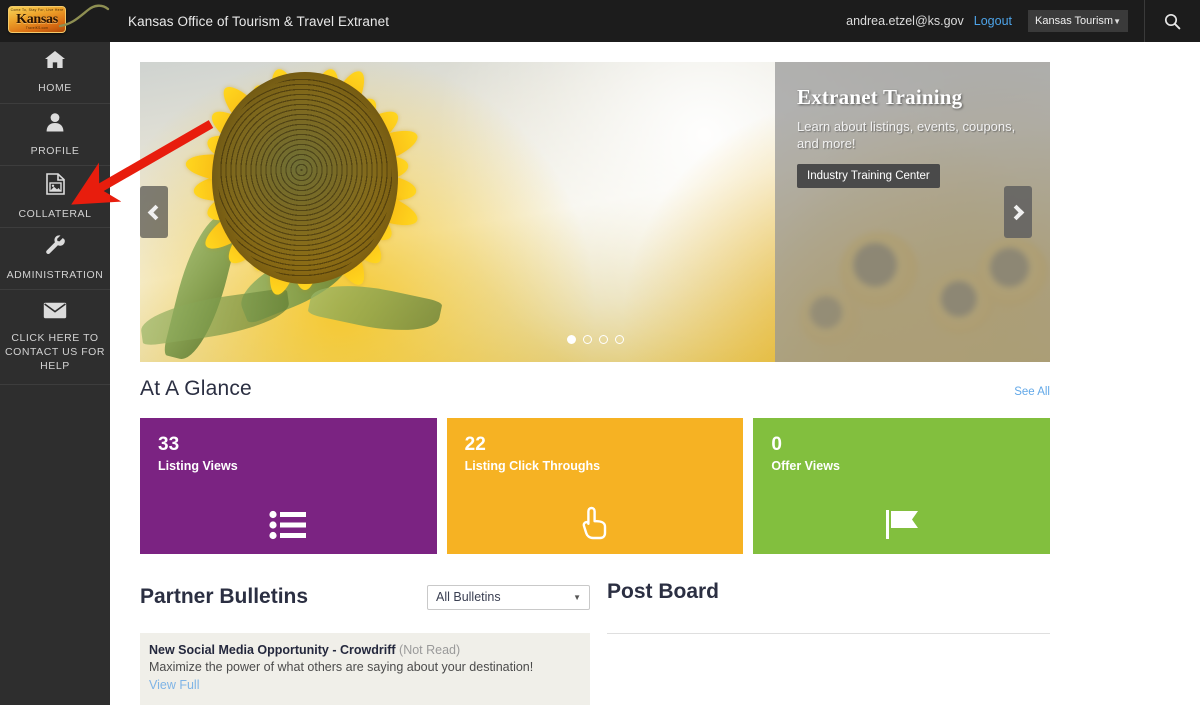 This screenshot has height=705, width=1200. What do you see at coordinates (475, 444) in the screenshot?
I see `stat-value: 22` at bounding box center [475, 444].